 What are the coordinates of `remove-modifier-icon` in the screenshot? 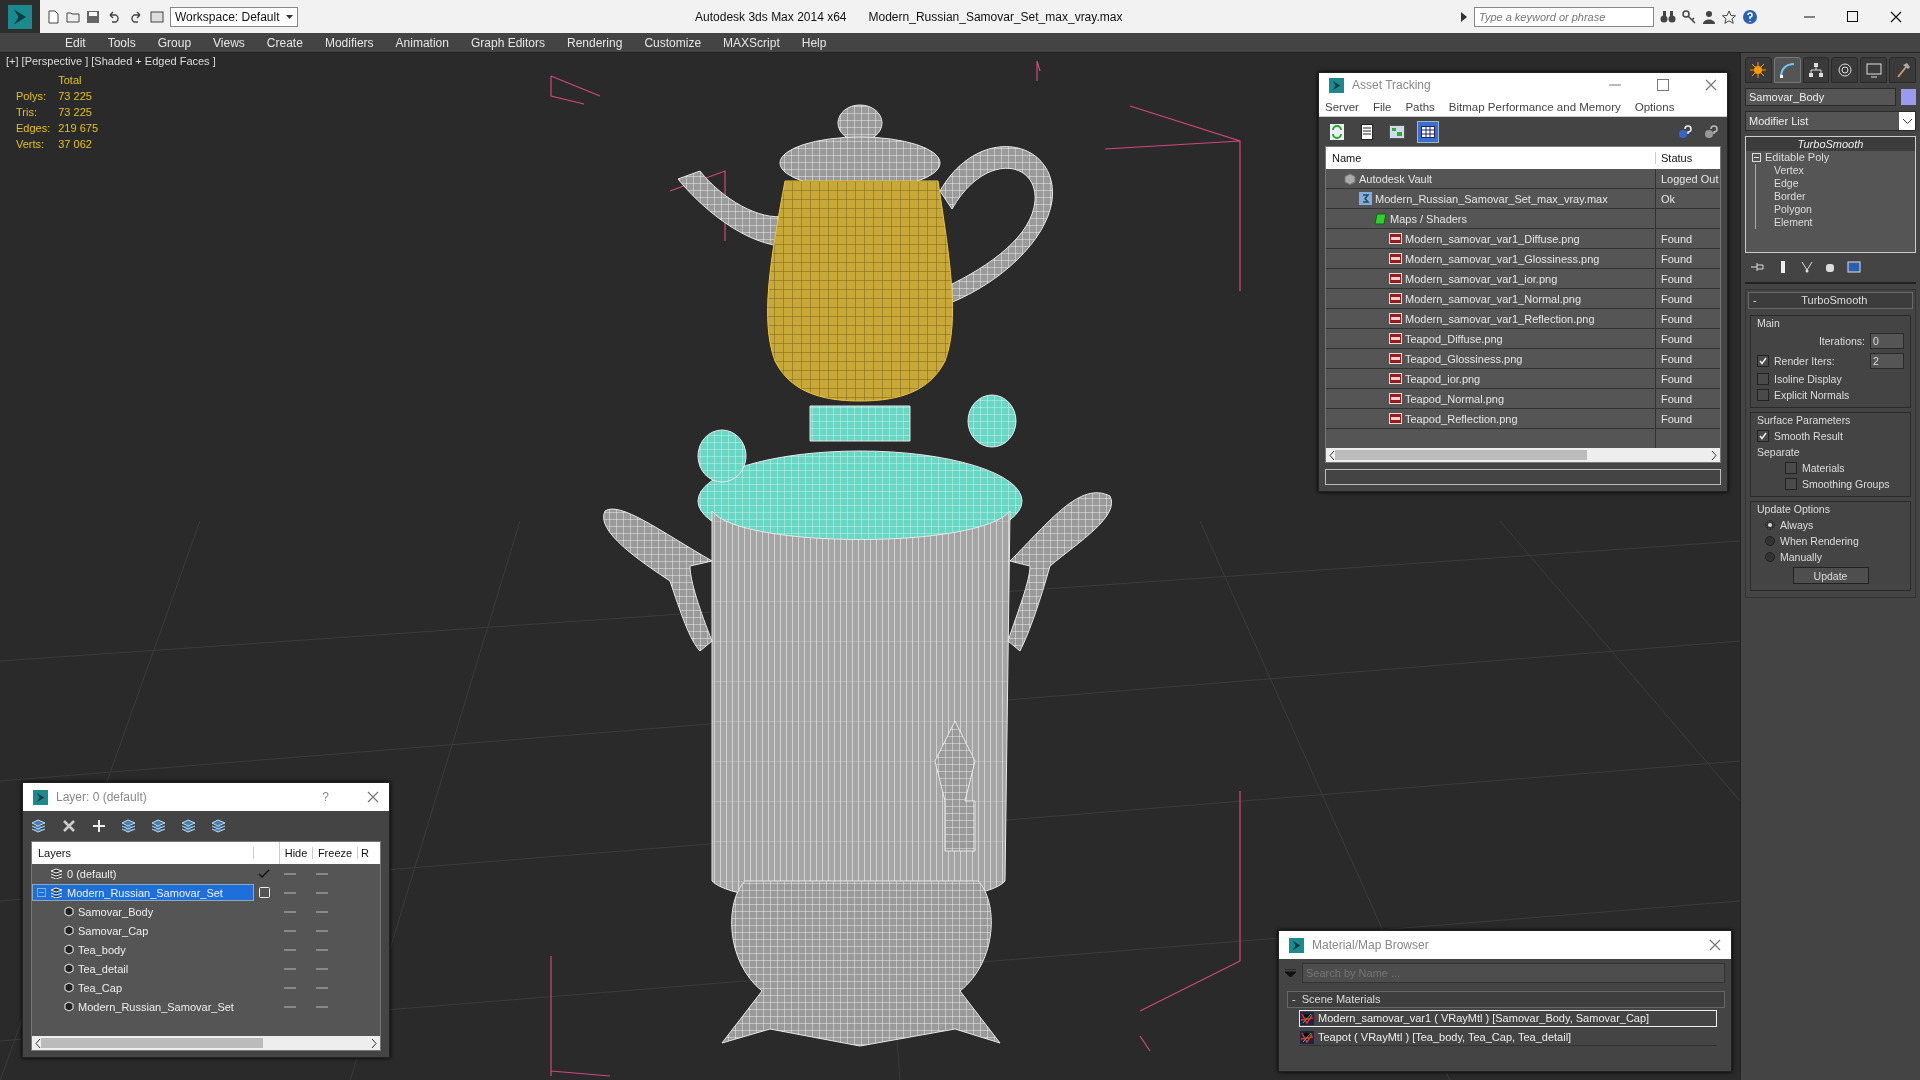 It's located at (1830, 267).